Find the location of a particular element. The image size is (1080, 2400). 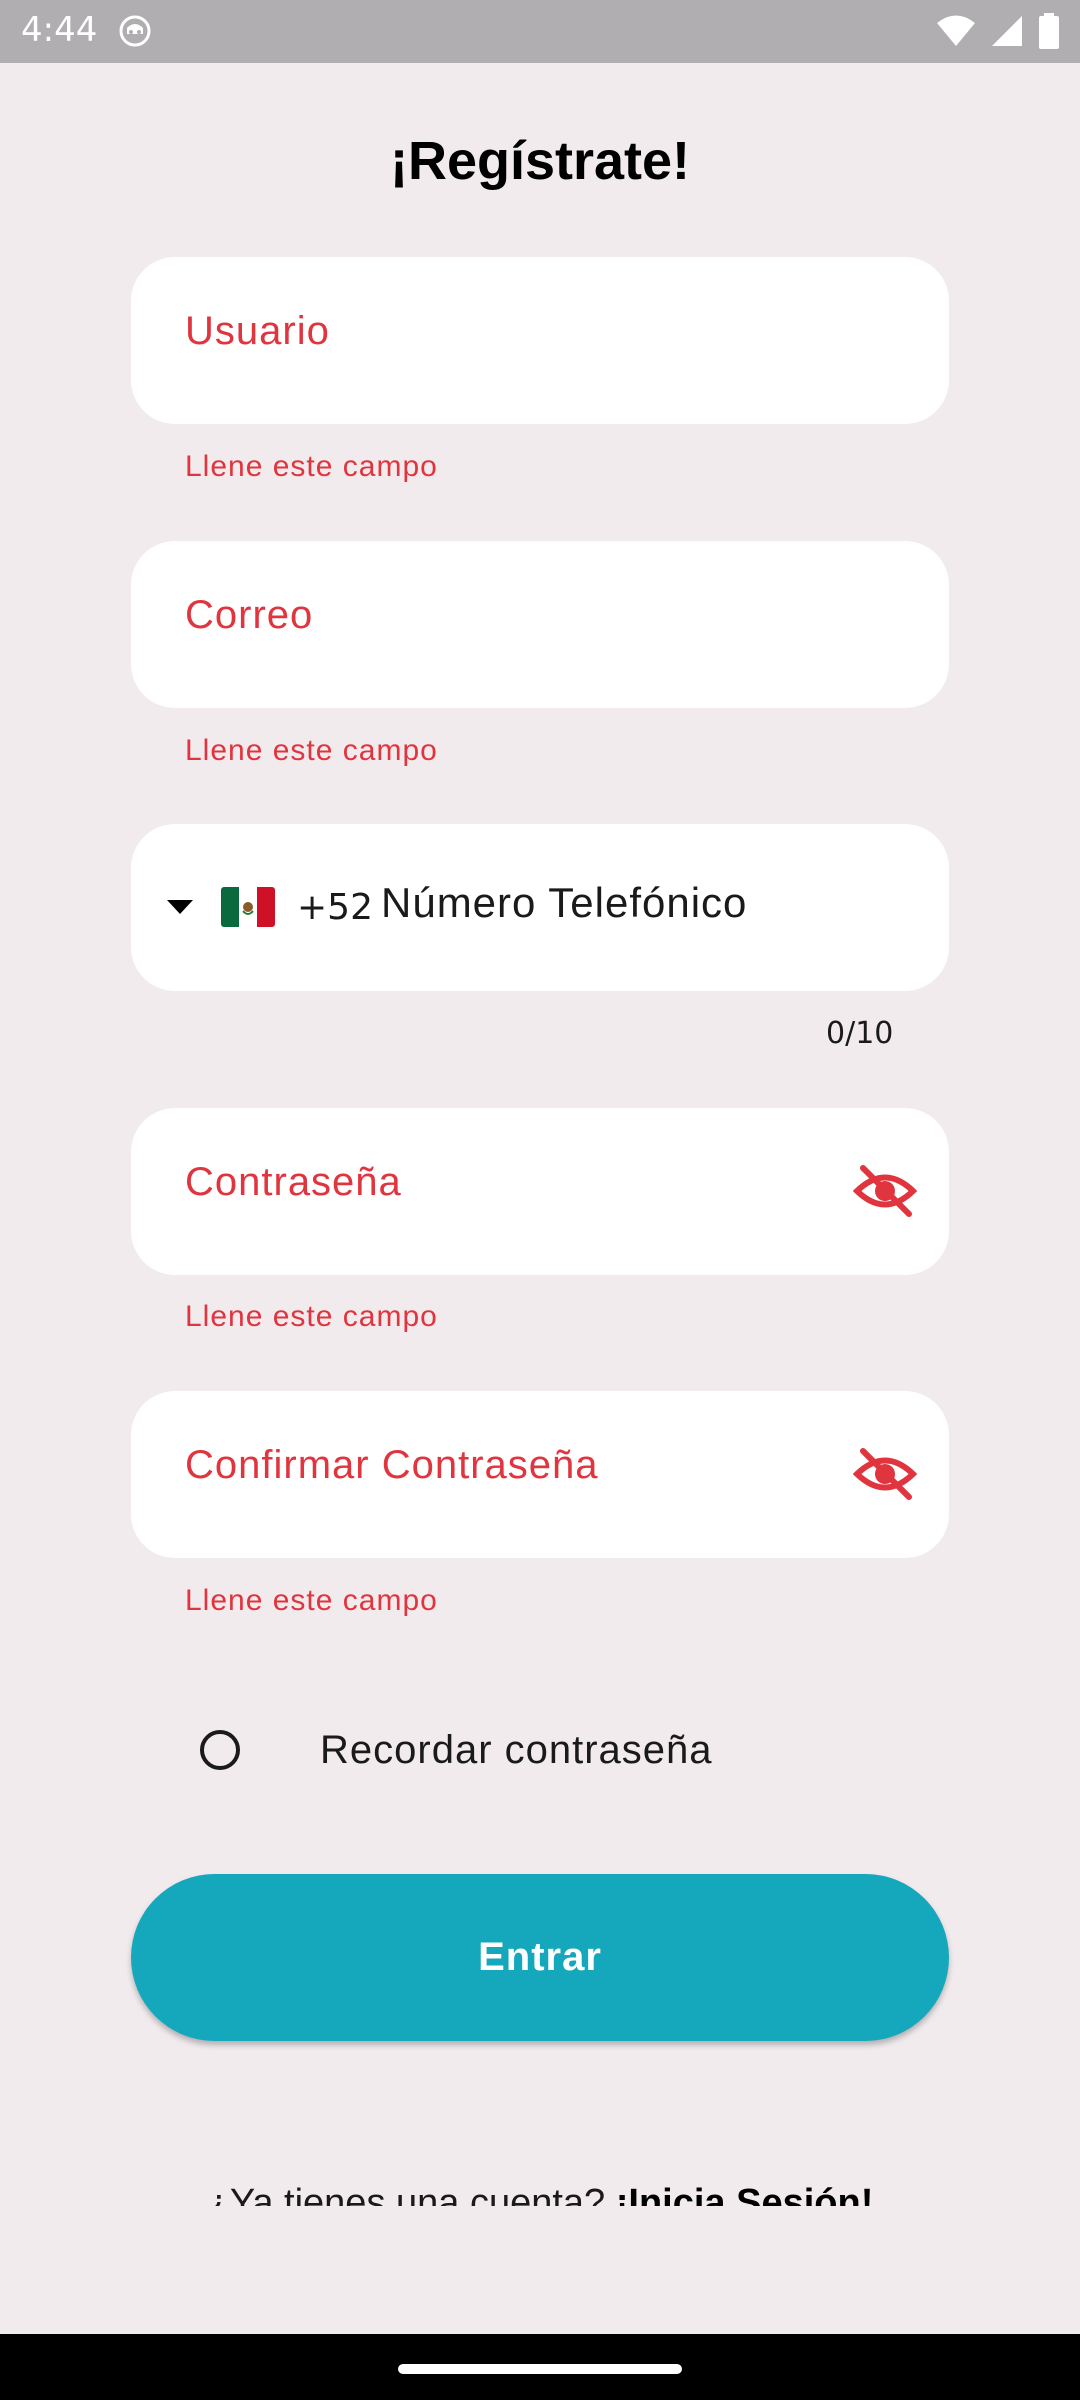

username-error: Llene este campo is located at coordinates (311, 466).